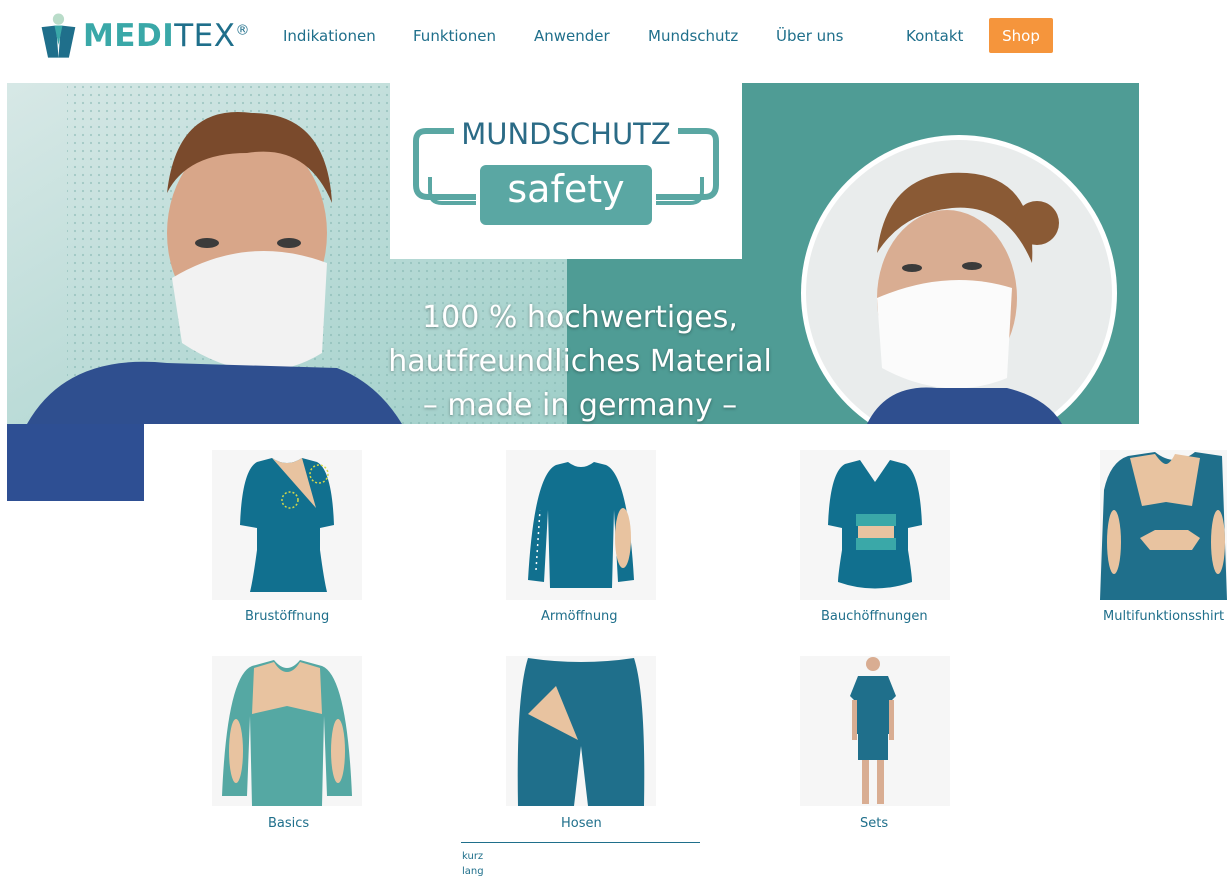 The width and height of the screenshot is (1227, 878). What do you see at coordinates (288, 823) in the screenshot?
I see `category-label-basics: Basics` at bounding box center [288, 823].